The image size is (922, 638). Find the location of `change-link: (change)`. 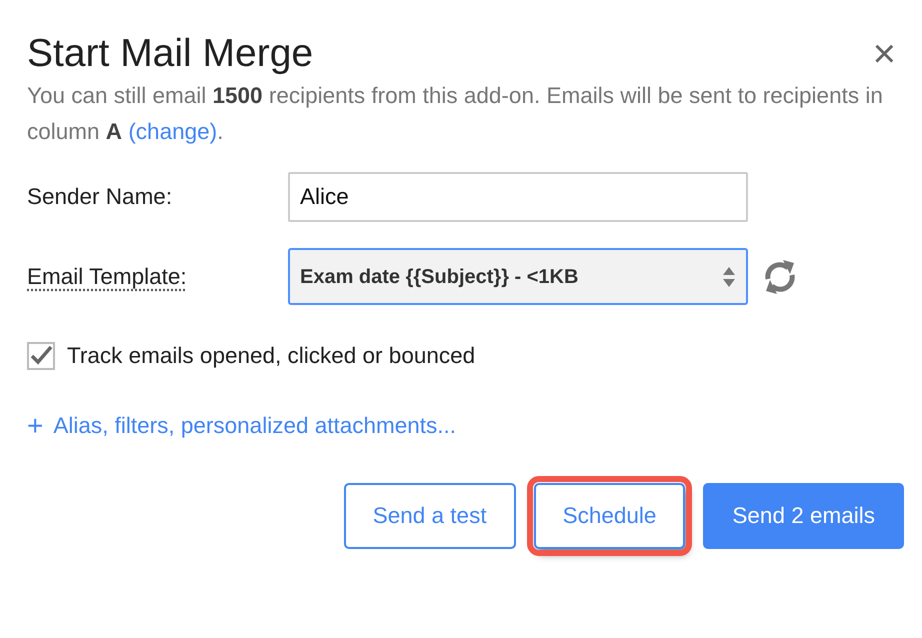

change-link: (change) is located at coordinates (173, 131).